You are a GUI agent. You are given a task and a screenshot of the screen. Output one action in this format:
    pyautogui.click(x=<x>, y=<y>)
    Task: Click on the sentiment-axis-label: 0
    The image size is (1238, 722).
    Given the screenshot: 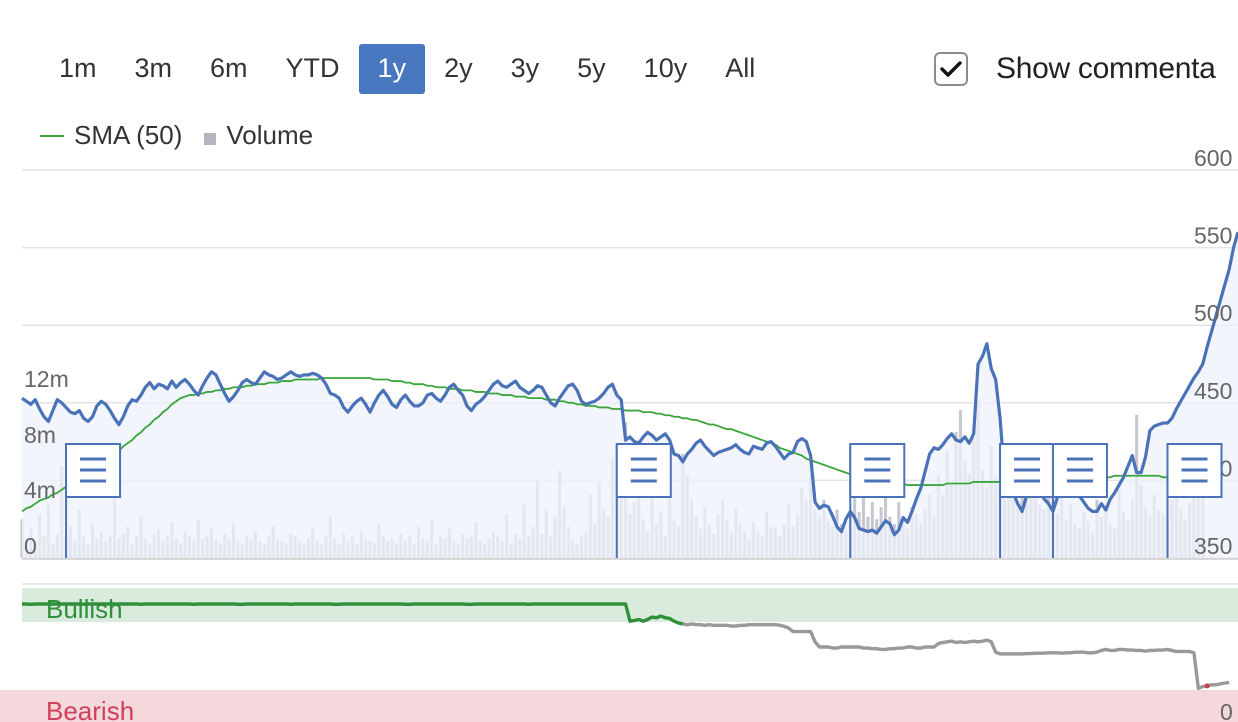 What is the action you would take?
    pyautogui.click(x=1226, y=710)
    